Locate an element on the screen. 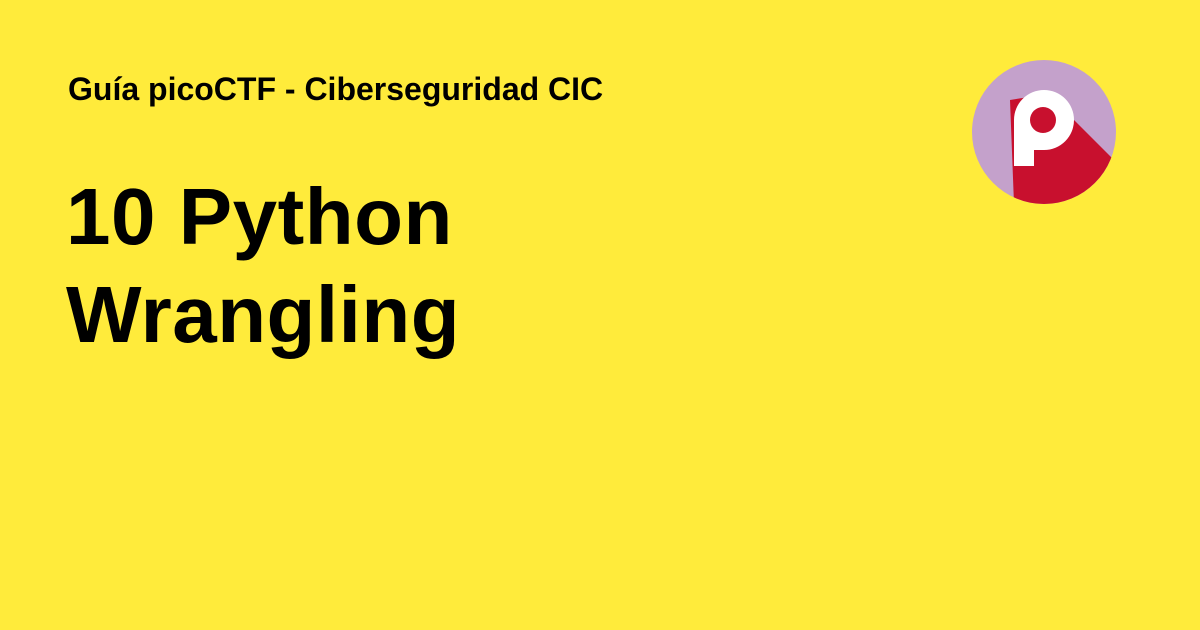 Image resolution: width=1200 pixels, height=630 pixels. title-line-2: Wrangling is located at coordinates (263, 314).